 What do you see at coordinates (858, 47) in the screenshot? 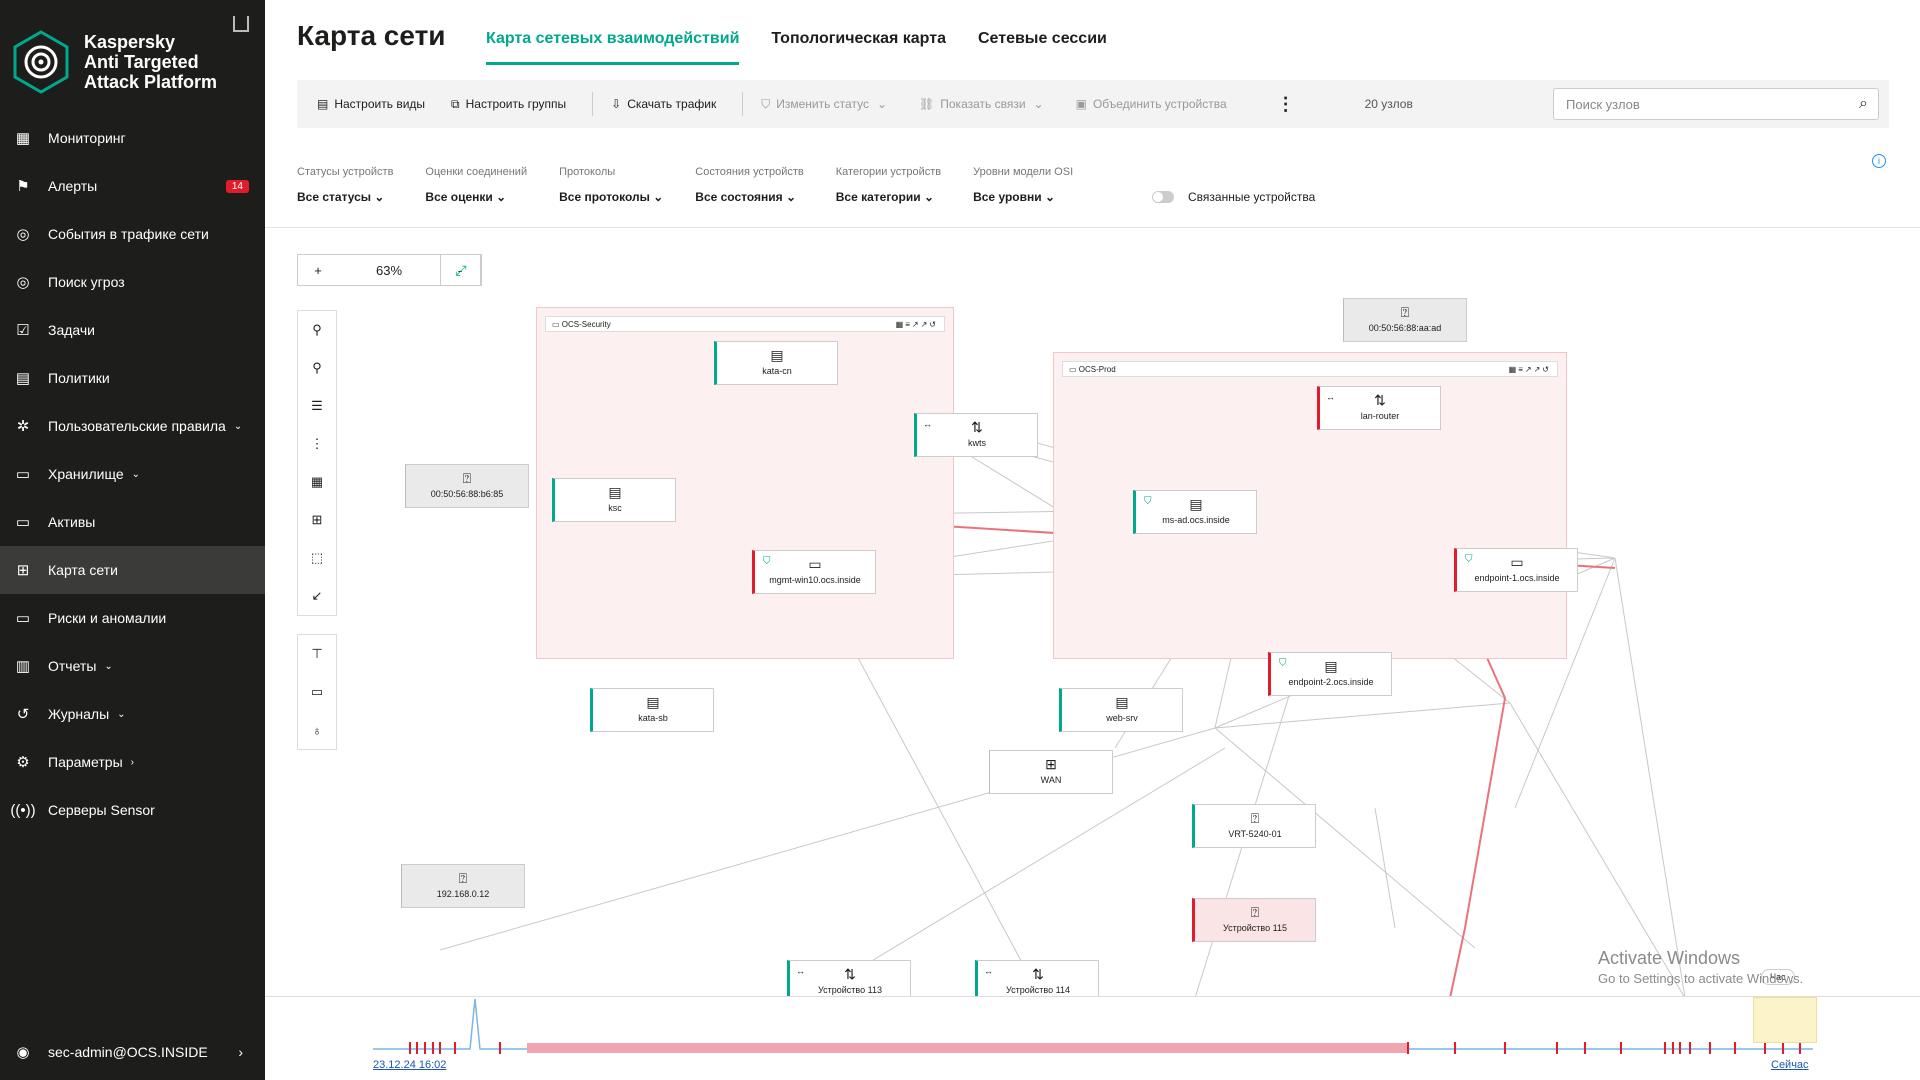
I see `tab-topology-map: Топологическая карта` at bounding box center [858, 47].